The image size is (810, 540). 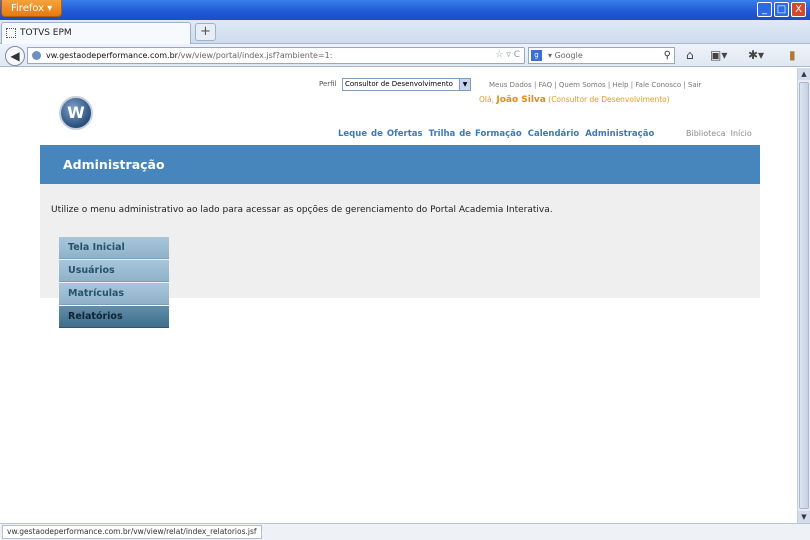 I want to click on right-nav: Biblioteca Início, so click(x=719, y=133).